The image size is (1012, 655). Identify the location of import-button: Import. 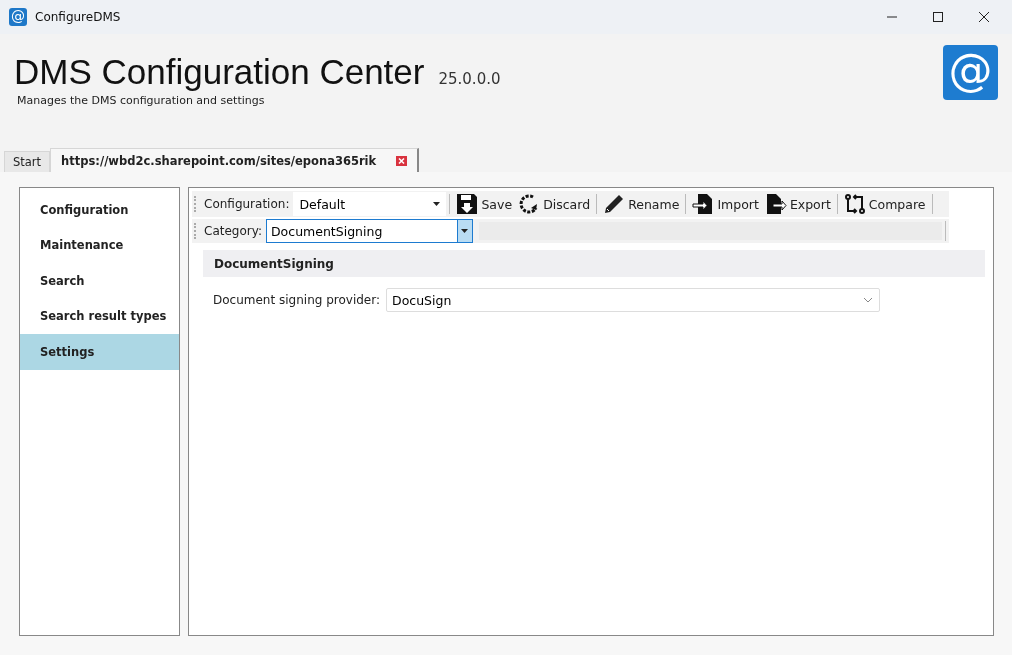
(725, 204).